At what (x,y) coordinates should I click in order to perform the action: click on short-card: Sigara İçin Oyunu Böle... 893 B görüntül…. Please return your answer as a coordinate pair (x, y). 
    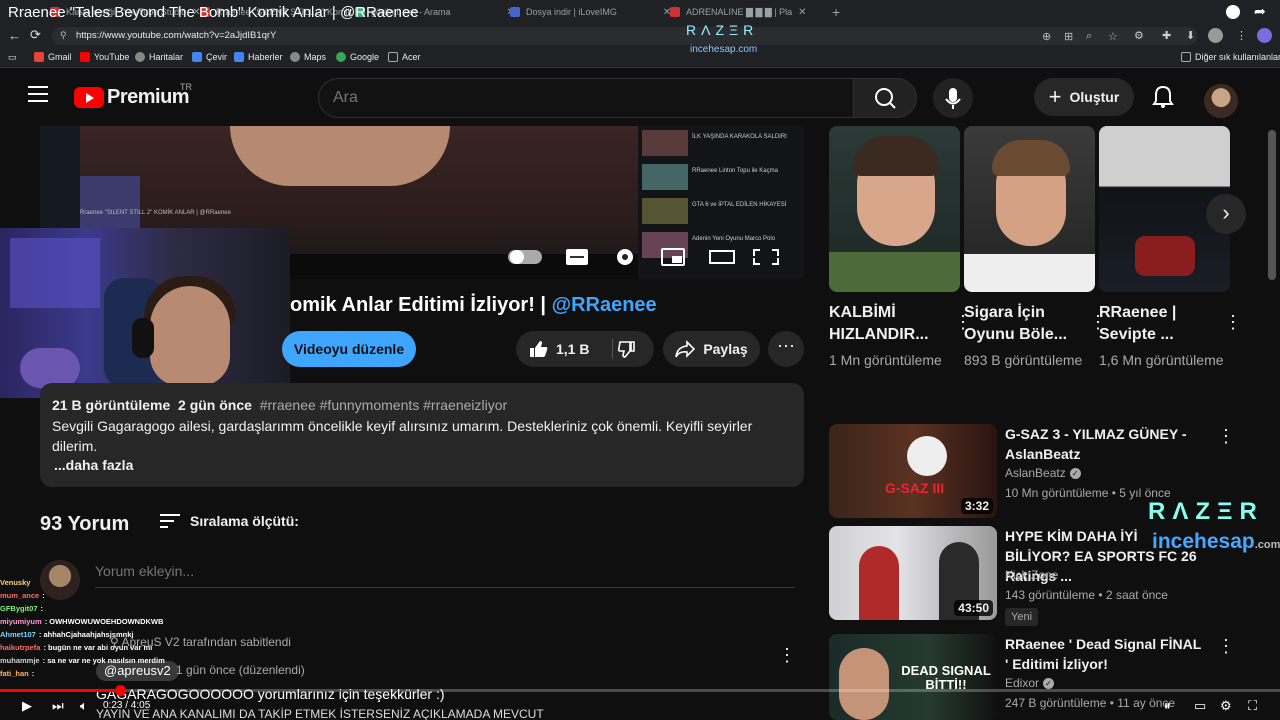
    Looking at the image, I should click on (1035, 248).